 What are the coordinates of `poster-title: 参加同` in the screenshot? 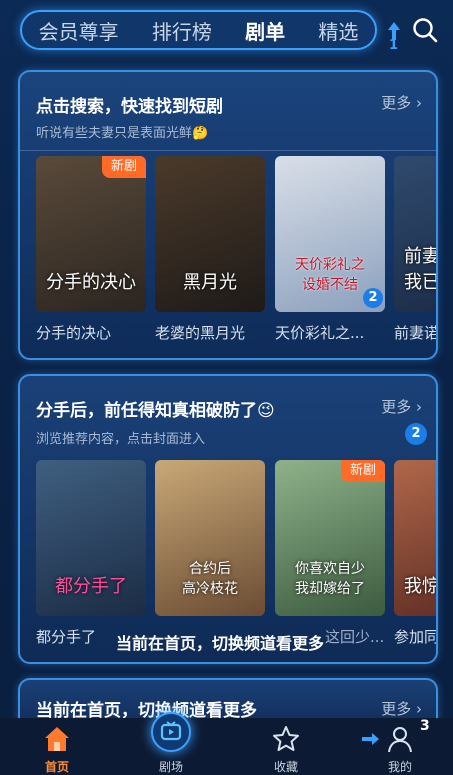 It's located at (416, 637).